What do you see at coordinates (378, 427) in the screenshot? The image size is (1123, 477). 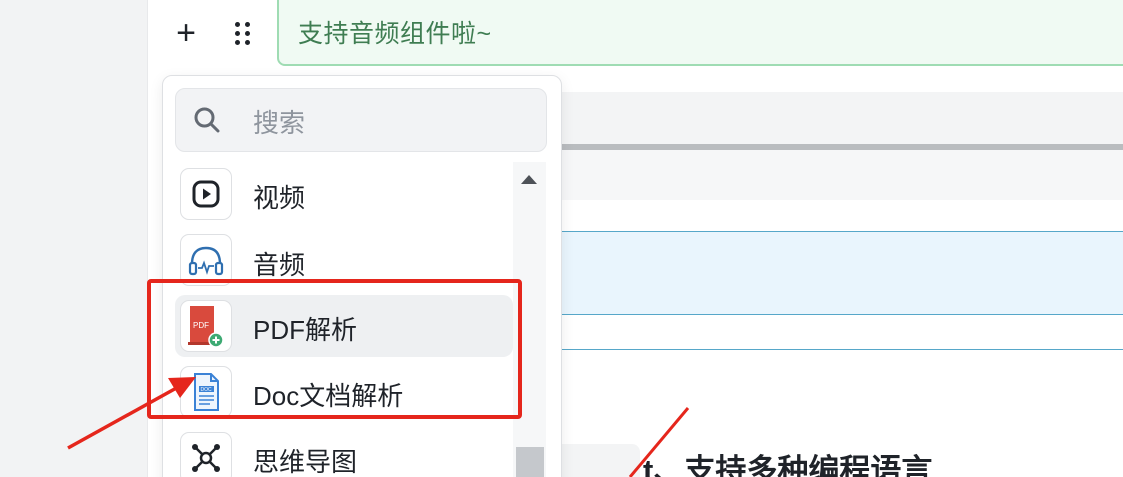 I see `annotation-arrows` at bounding box center [378, 427].